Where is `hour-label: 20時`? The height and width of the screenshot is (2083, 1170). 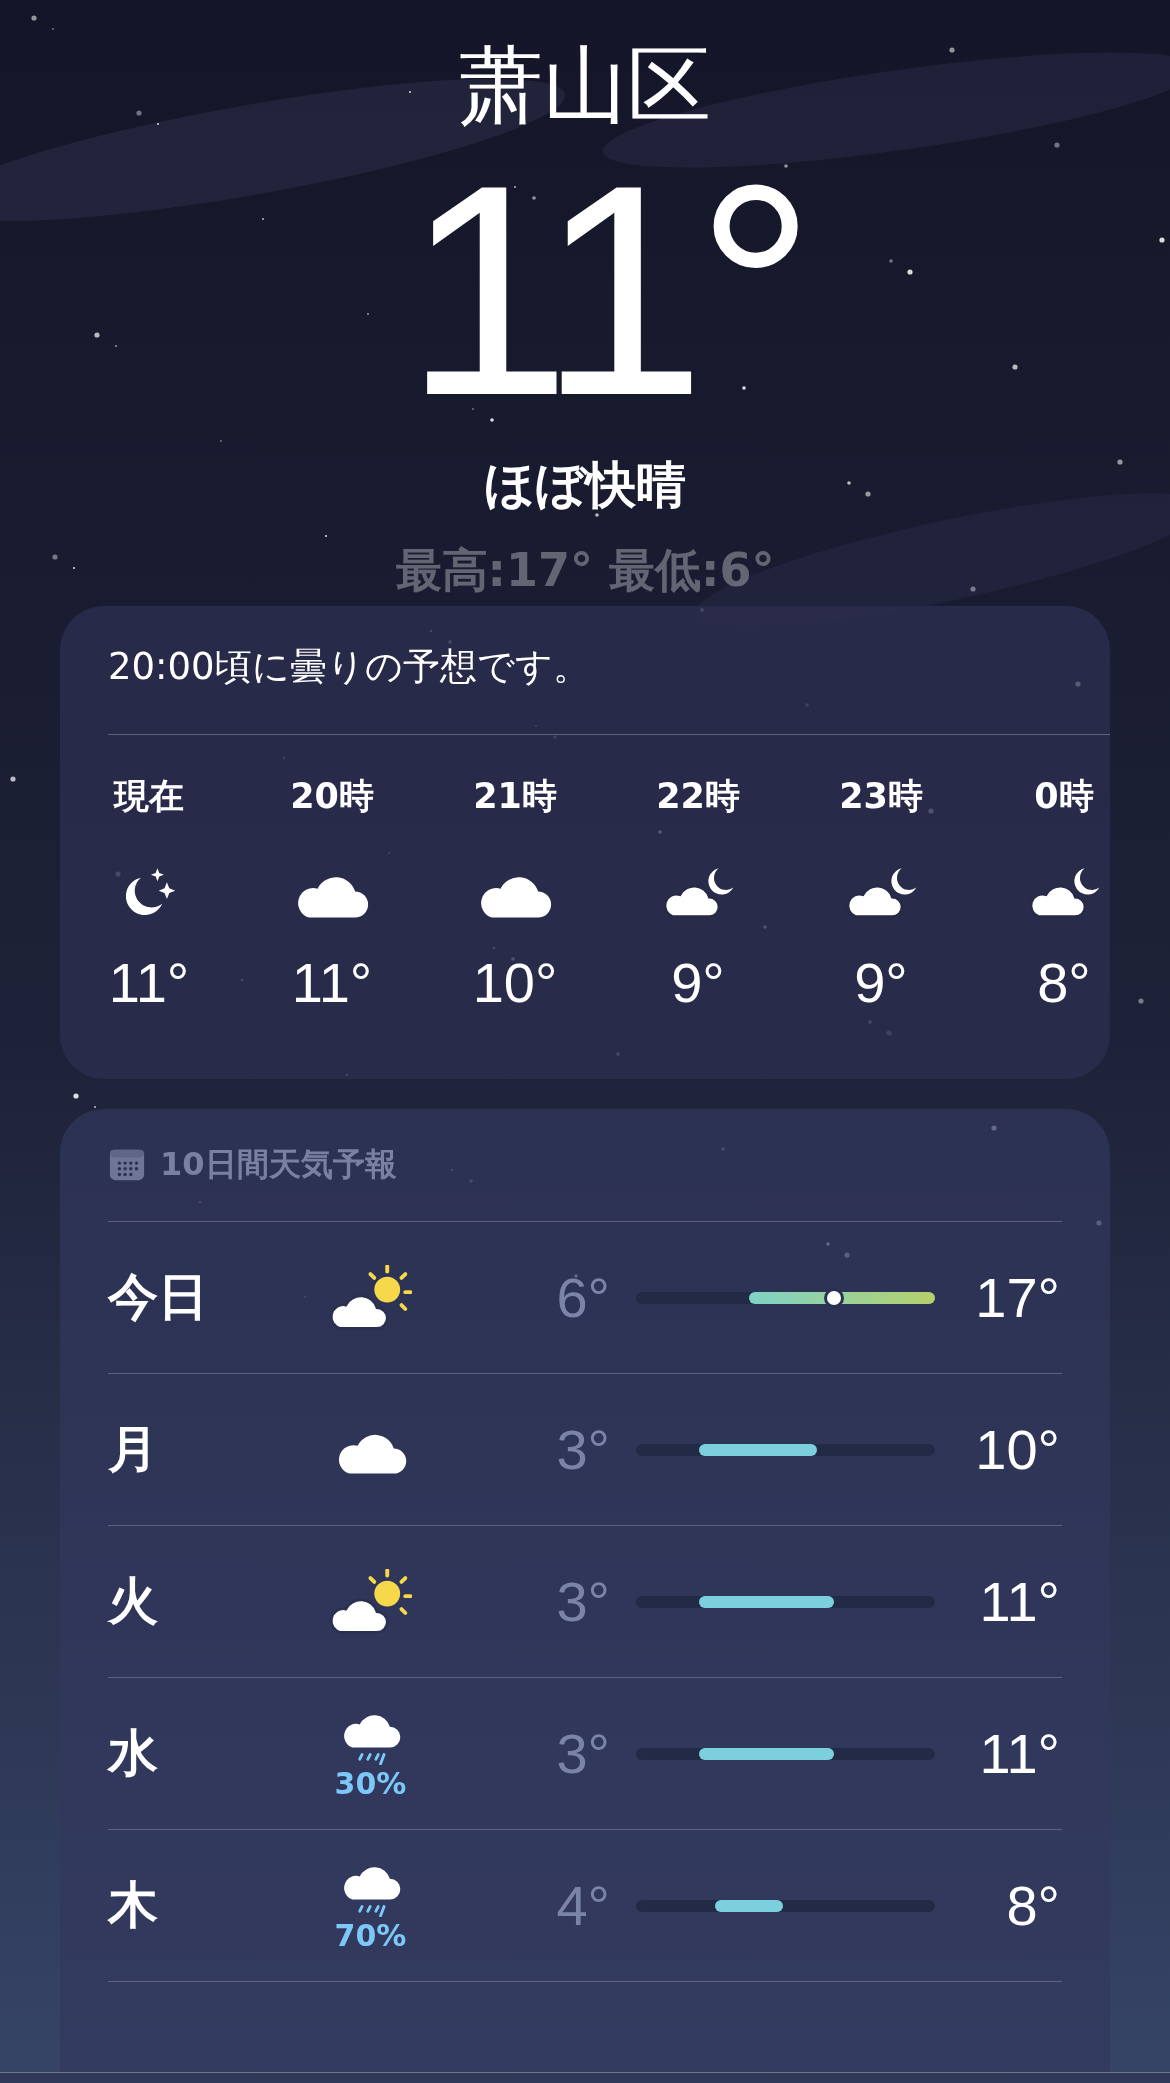
hour-label: 20時 is located at coordinates (332, 796).